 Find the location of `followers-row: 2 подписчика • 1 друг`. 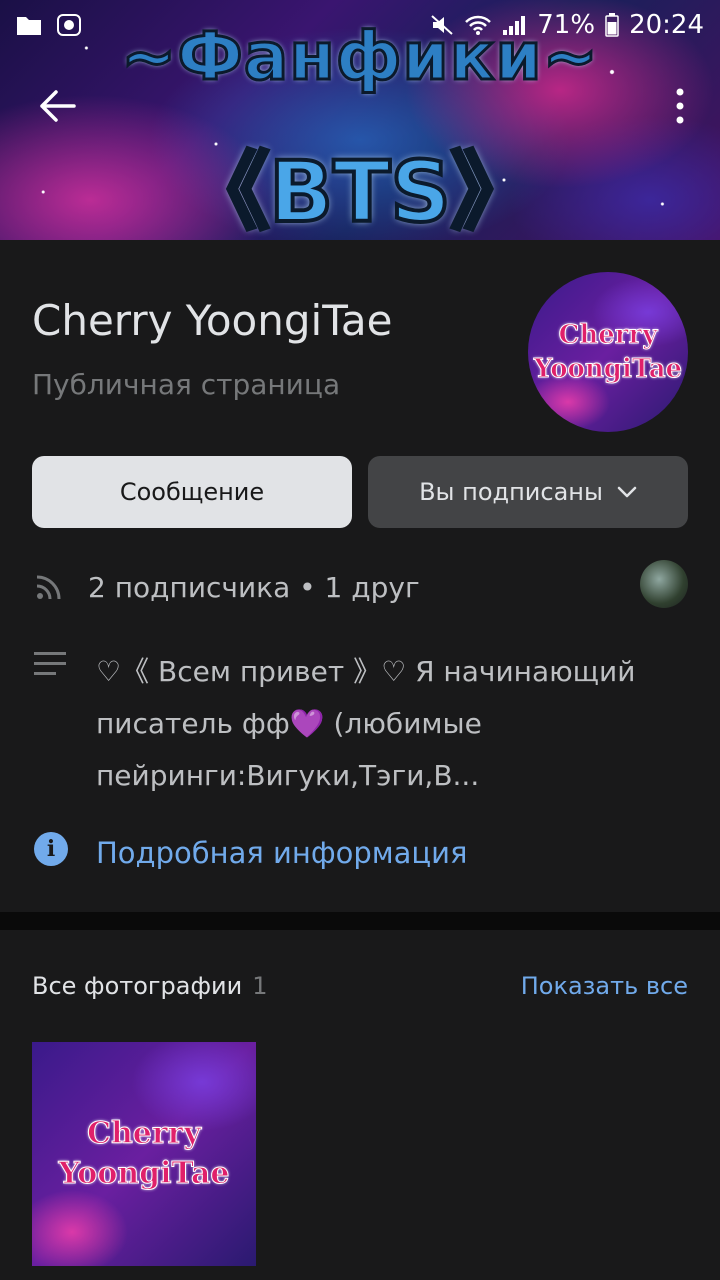

followers-row: 2 подписчика • 1 друг is located at coordinates (226, 587).